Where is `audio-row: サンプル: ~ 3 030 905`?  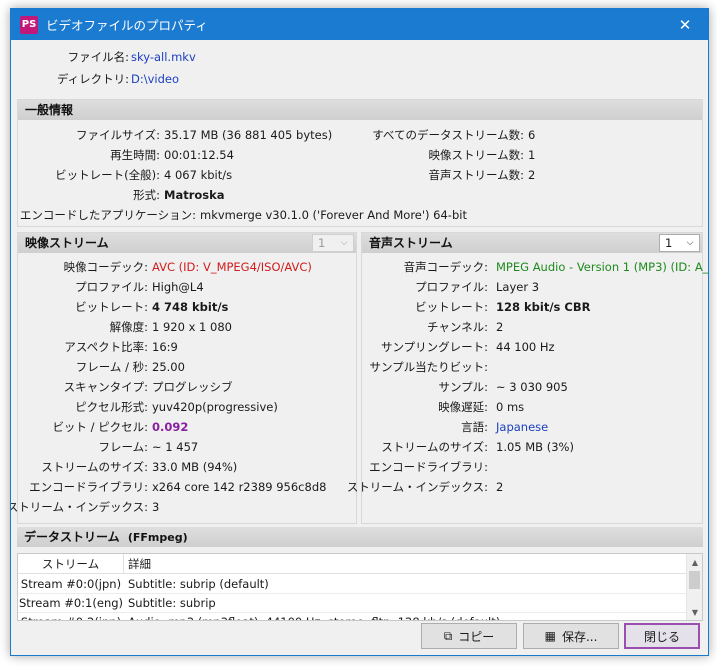 audio-row: サンプル: ~ 3 030 905 is located at coordinates (532, 387).